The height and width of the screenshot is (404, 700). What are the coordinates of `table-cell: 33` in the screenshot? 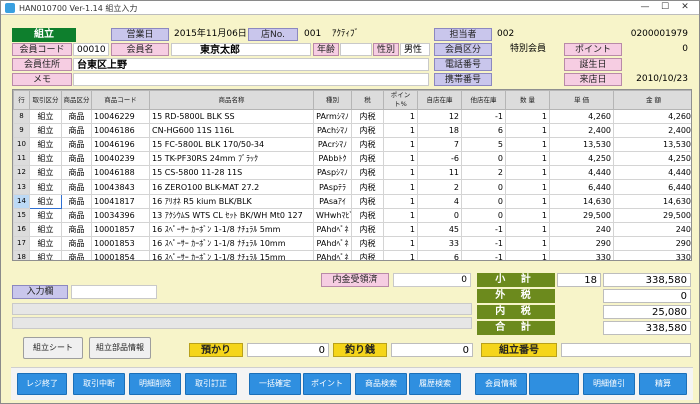 It's located at (439, 243).